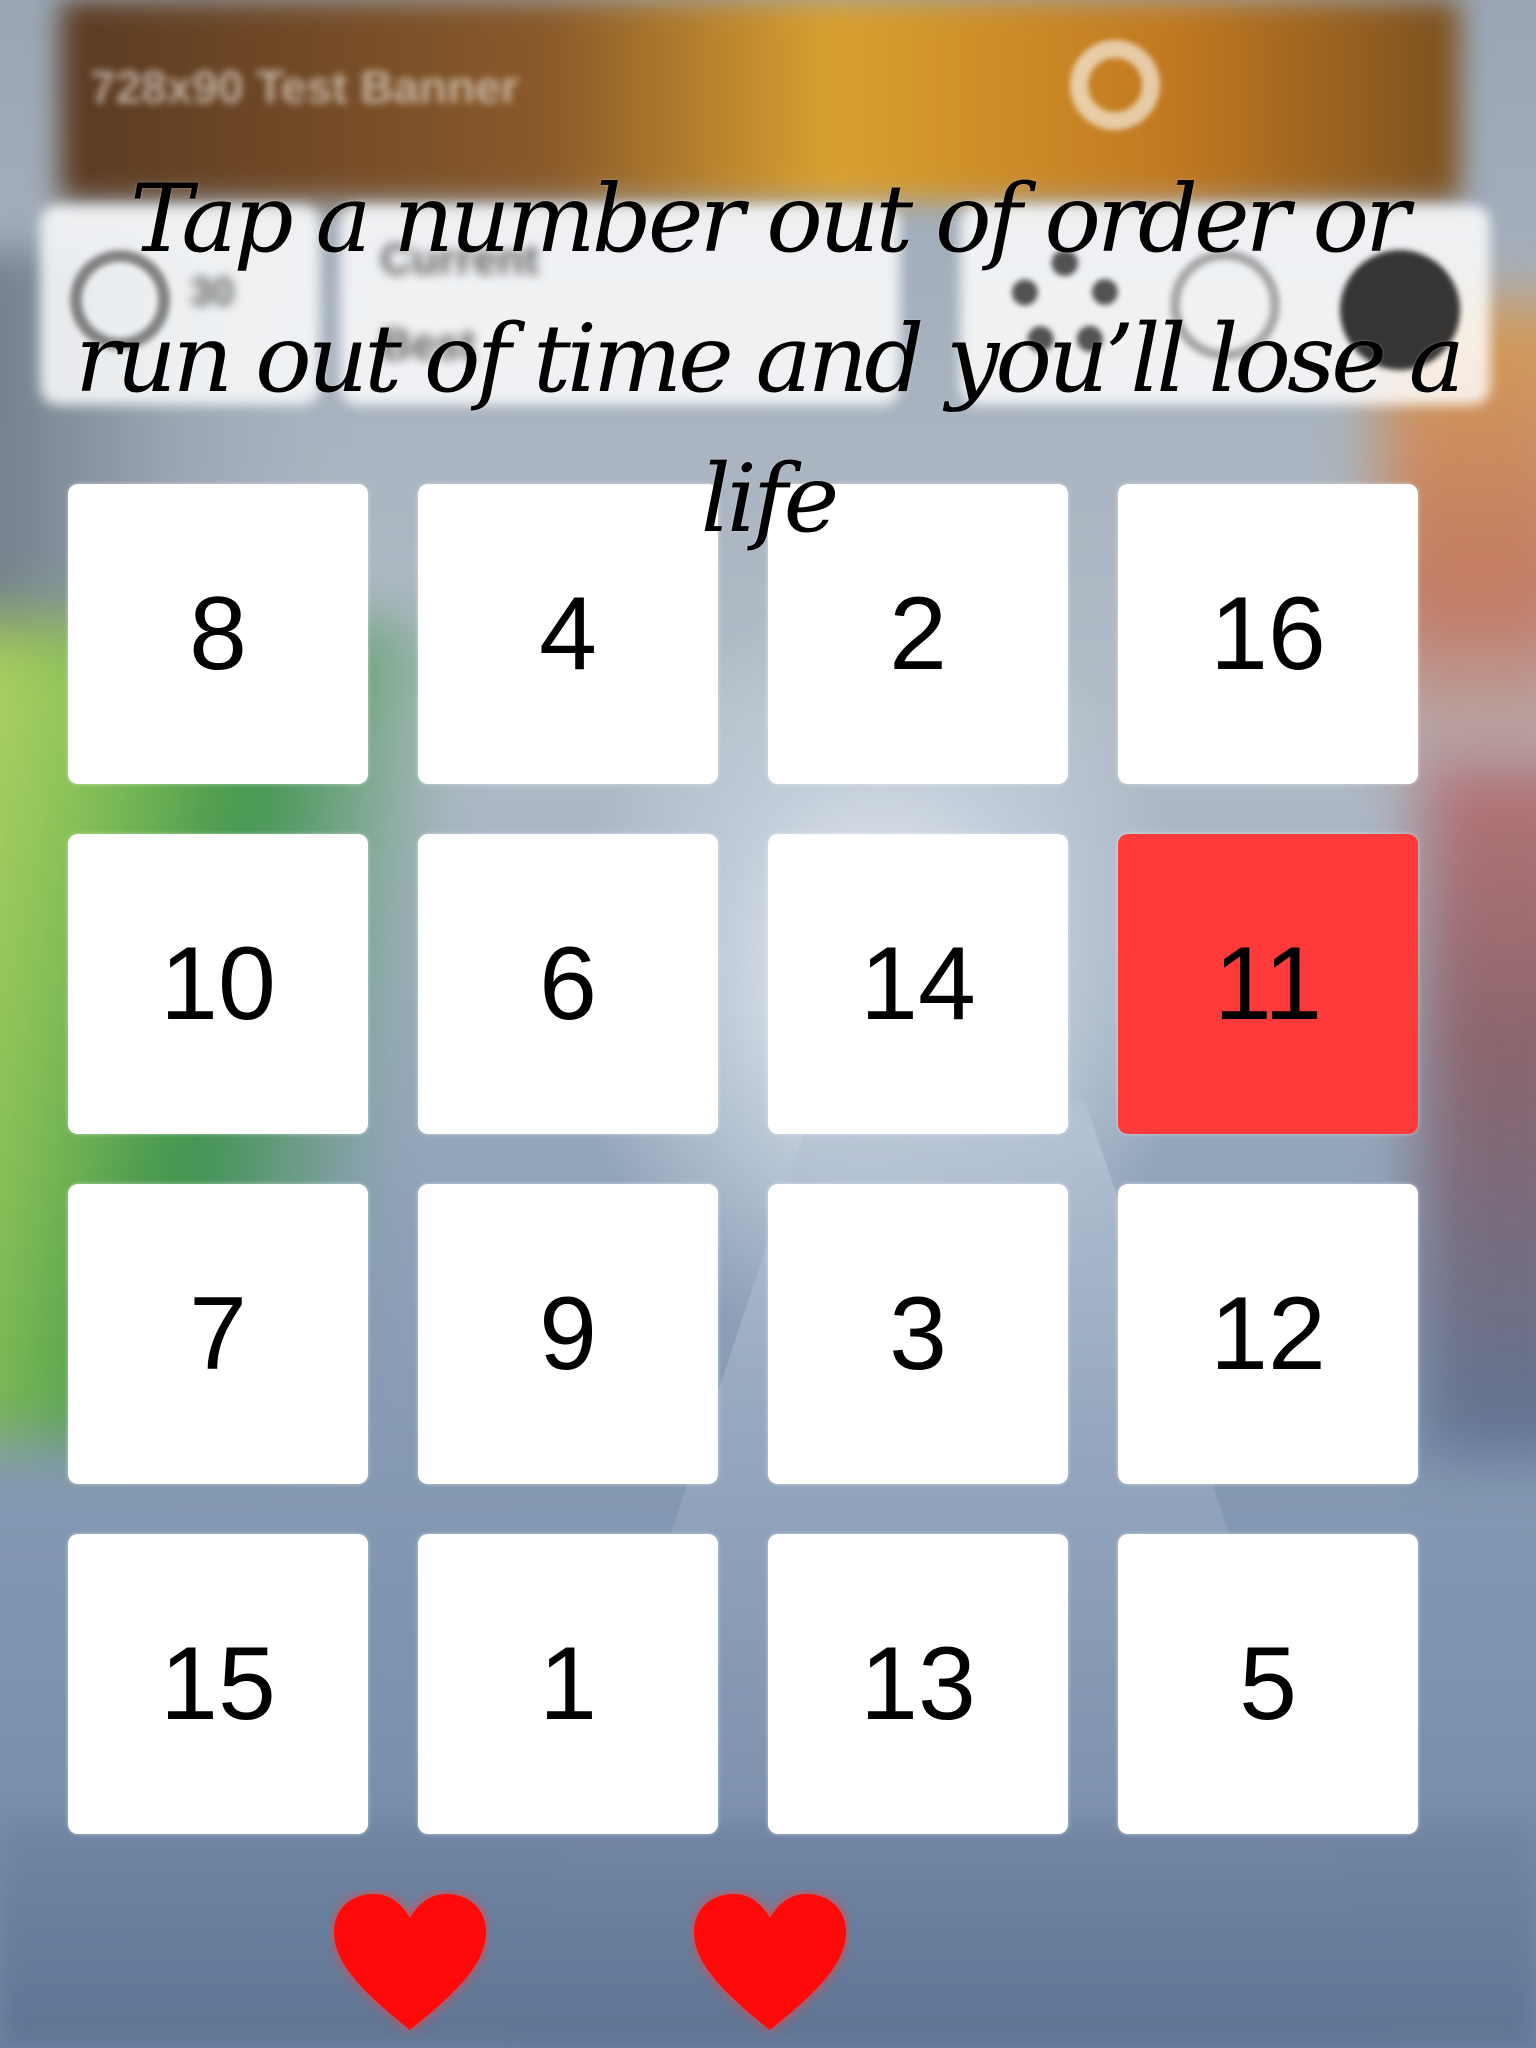 The height and width of the screenshot is (2048, 1536). I want to click on number-tile: 6, so click(568, 984).